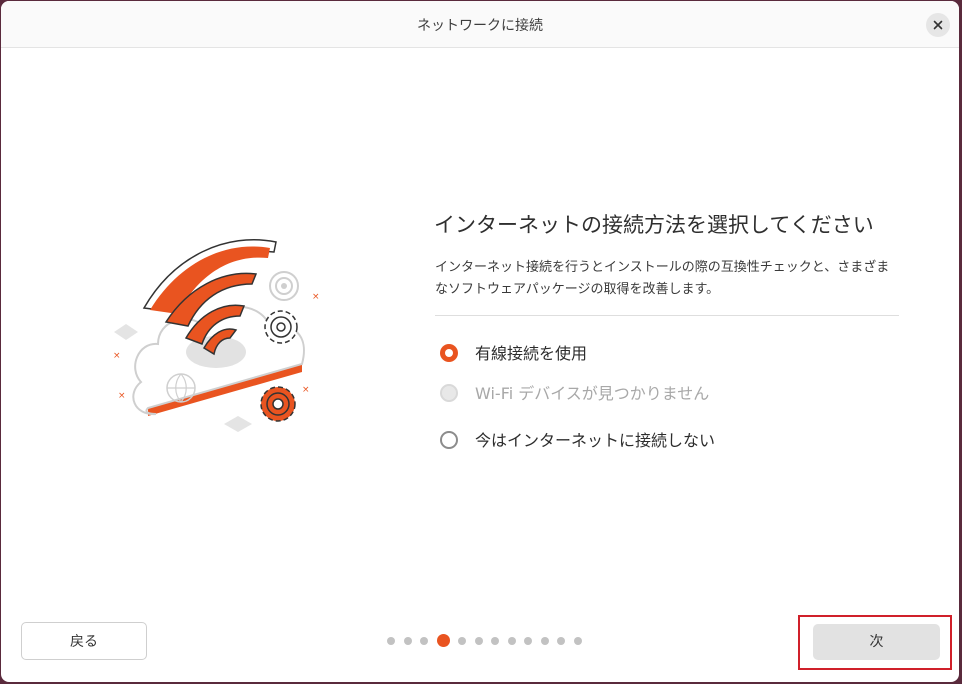 The width and height of the screenshot is (962, 684). What do you see at coordinates (667, 315) in the screenshot?
I see `divider` at bounding box center [667, 315].